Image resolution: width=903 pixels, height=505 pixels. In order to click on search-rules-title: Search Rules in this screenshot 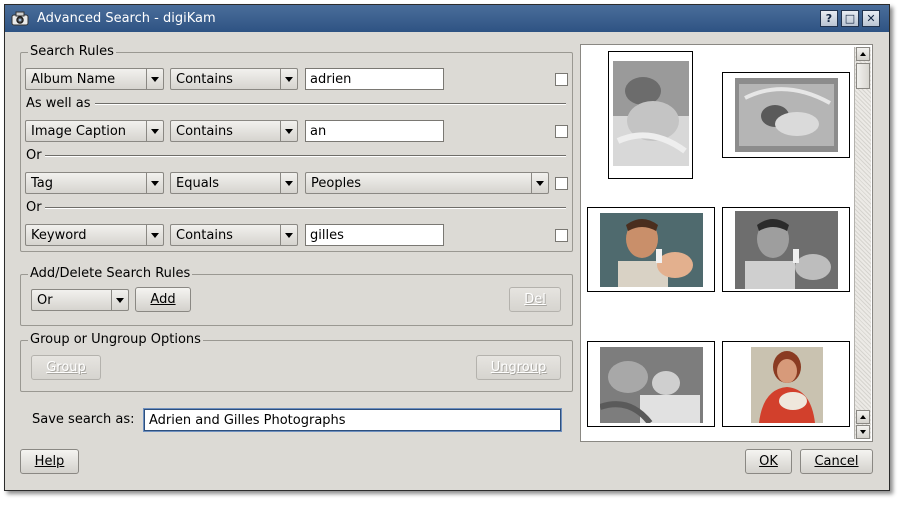, I will do `click(72, 51)`.